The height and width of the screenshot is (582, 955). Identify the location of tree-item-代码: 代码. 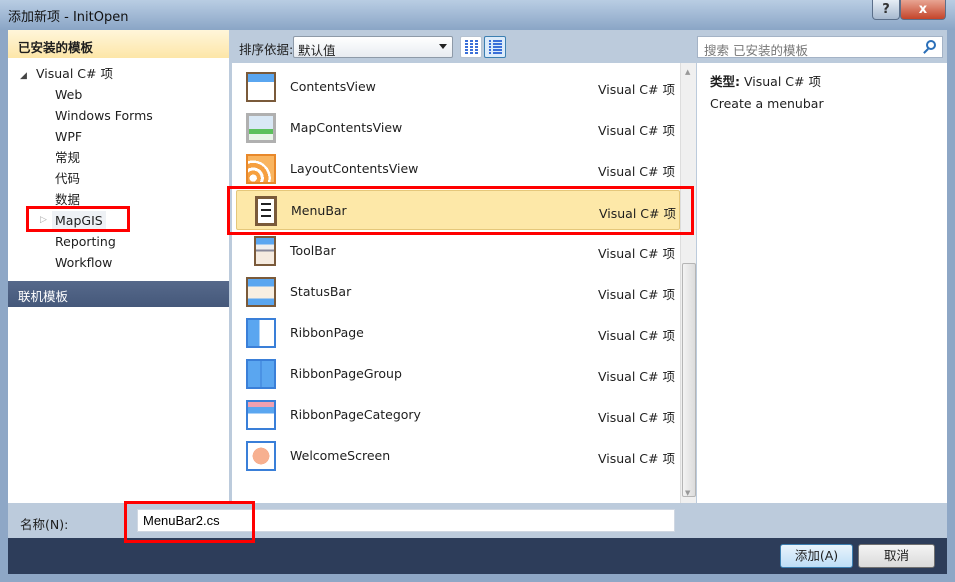
(67, 179).